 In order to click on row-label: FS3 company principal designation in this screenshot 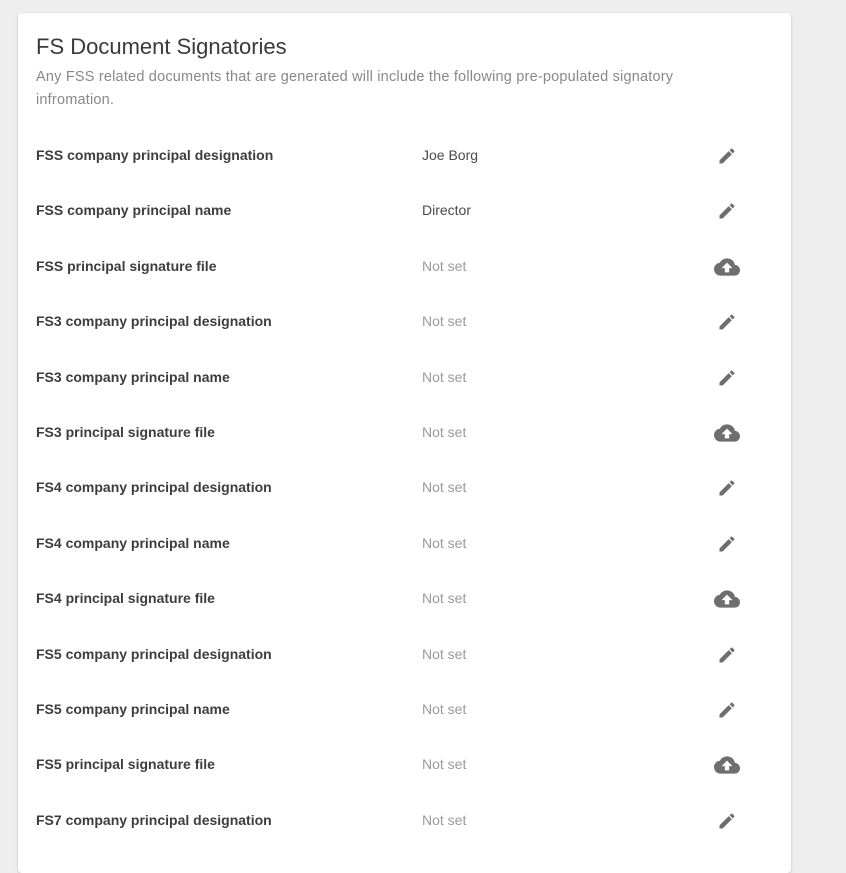, I will do `click(154, 321)`.